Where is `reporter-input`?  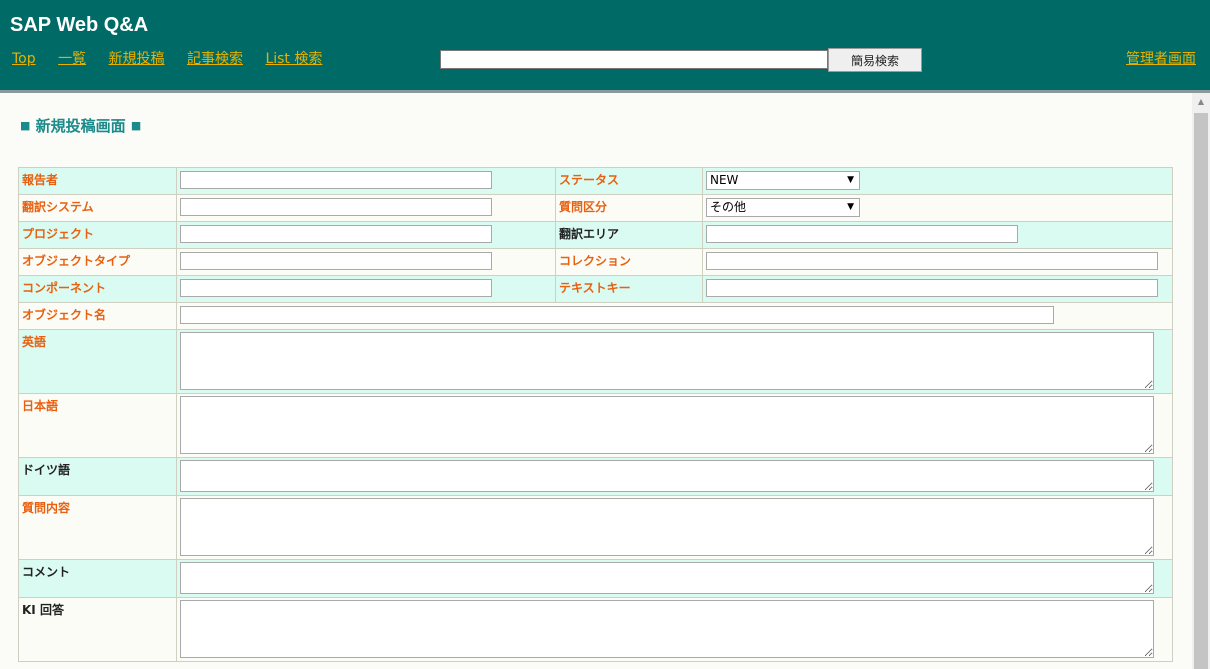
reporter-input is located at coordinates (336, 180).